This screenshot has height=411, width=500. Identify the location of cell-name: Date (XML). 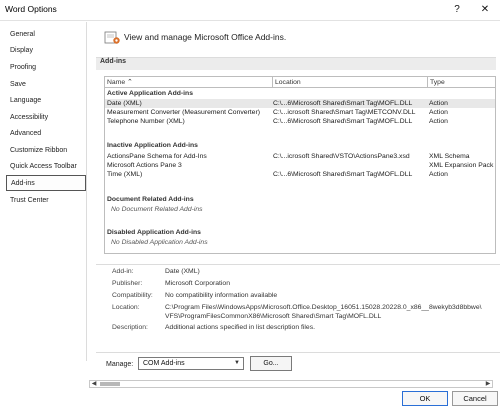
(124, 103).